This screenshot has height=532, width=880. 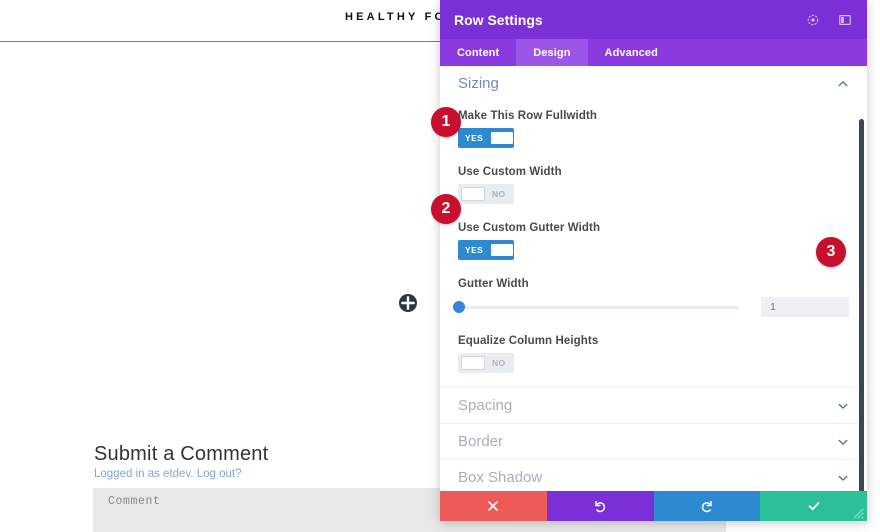 I want to click on modal-header: Row Settings, so click(x=653, y=19).